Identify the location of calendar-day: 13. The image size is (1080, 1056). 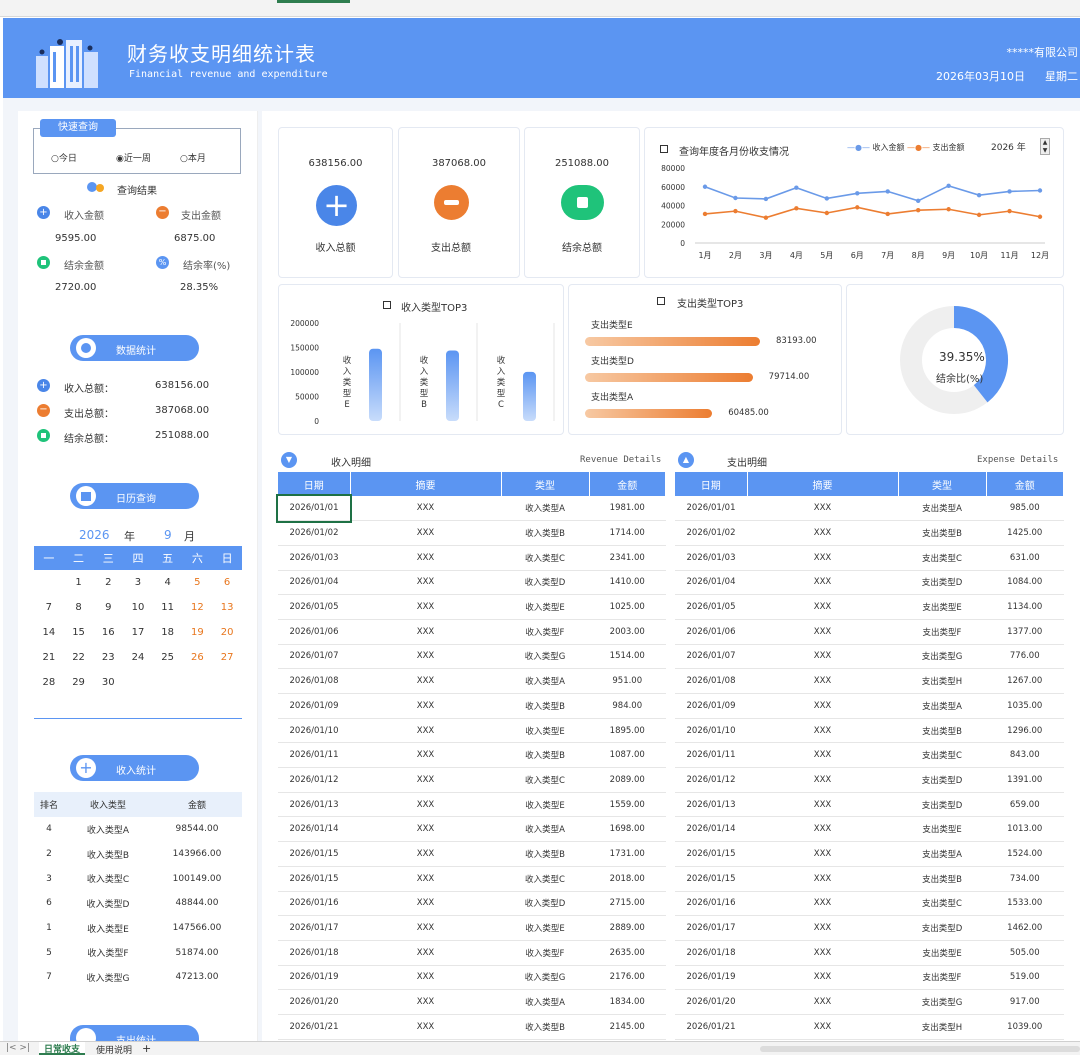
(227, 607).